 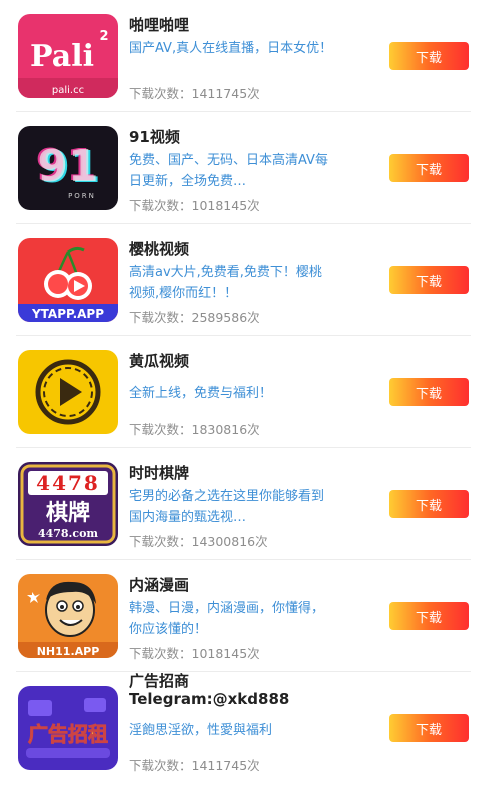 I want to click on play-logo-icon, so click(x=68, y=392).